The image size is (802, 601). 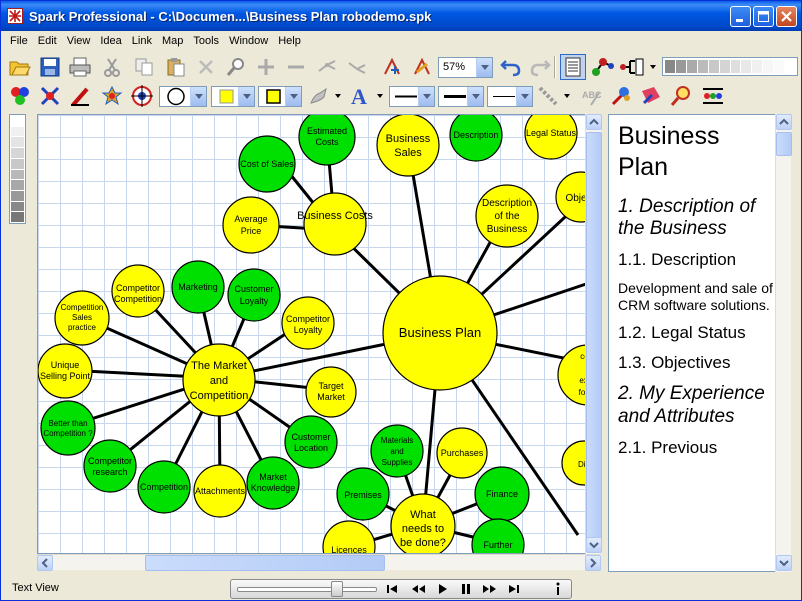 What do you see at coordinates (592, 96) in the screenshot?
I see `paint-icon: ABC` at bounding box center [592, 96].